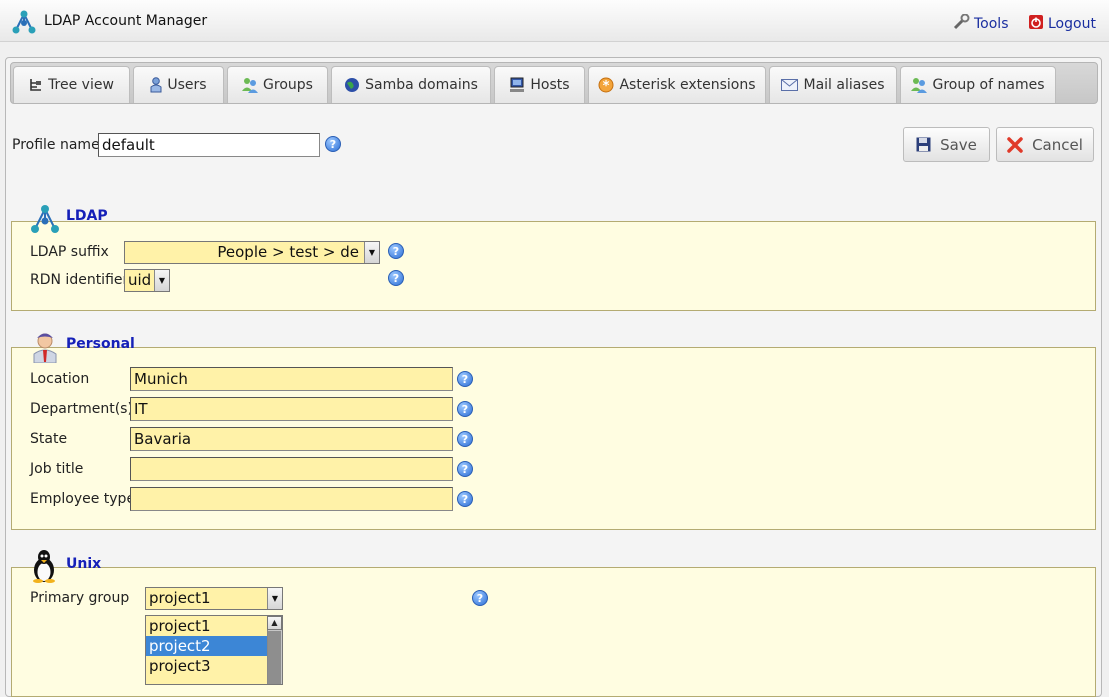 The width and height of the screenshot is (1109, 697). I want to click on tab-tree-view: Tree view, so click(71, 84).